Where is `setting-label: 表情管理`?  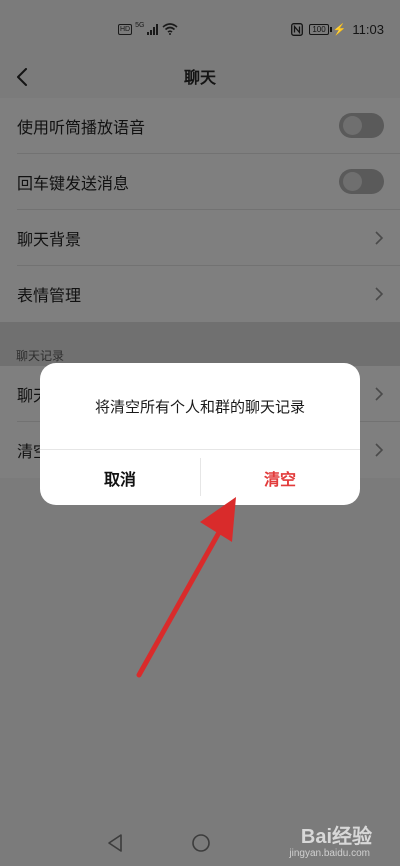 setting-label: 表情管理 is located at coordinates (49, 295).